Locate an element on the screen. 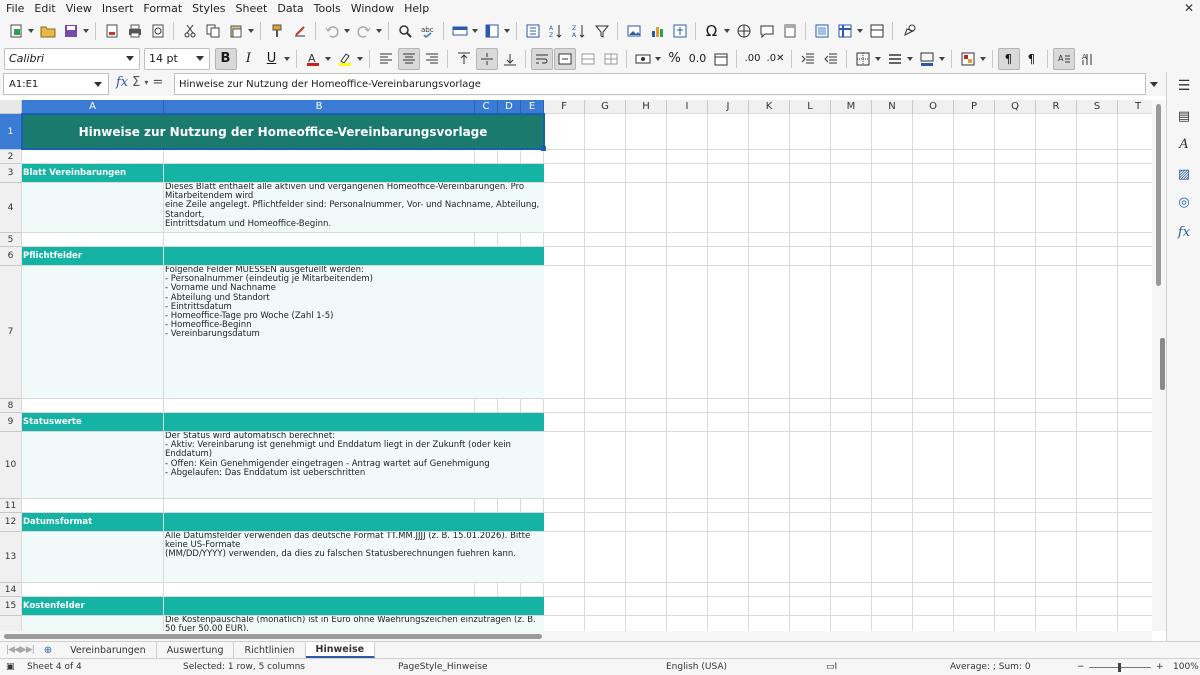 This screenshot has width=1200, height=675. column-header-p: P is located at coordinates (974, 107).